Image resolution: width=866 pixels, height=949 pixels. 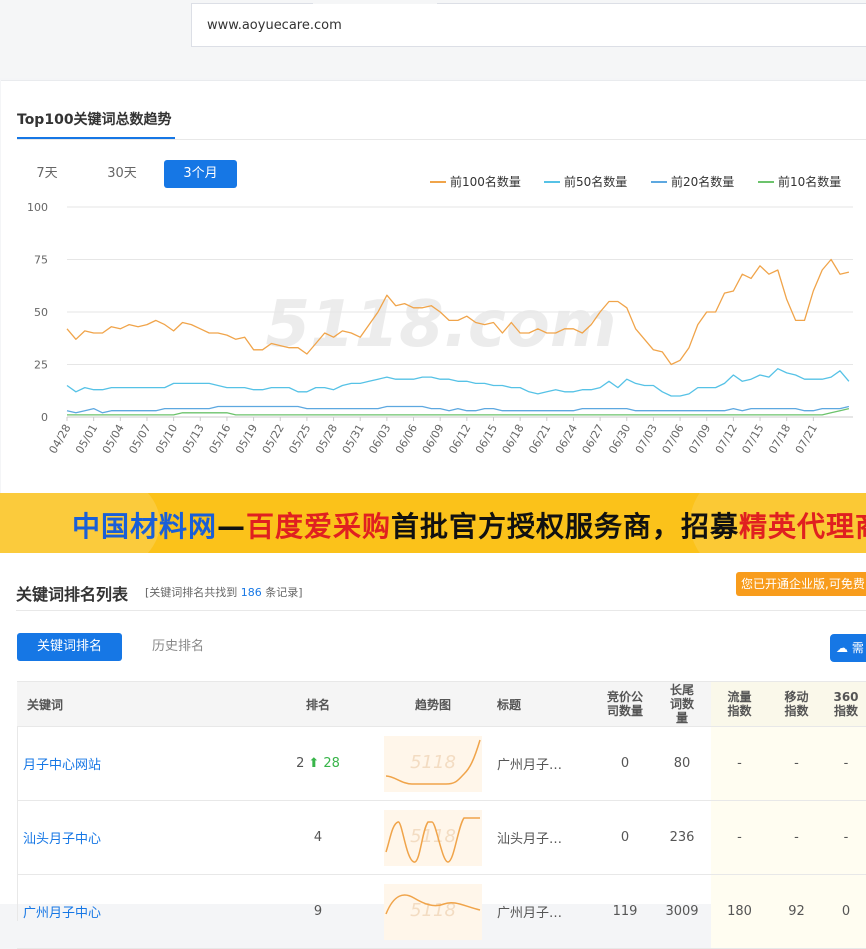 I want to click on series-top20-line, so click(x=458, y=409).